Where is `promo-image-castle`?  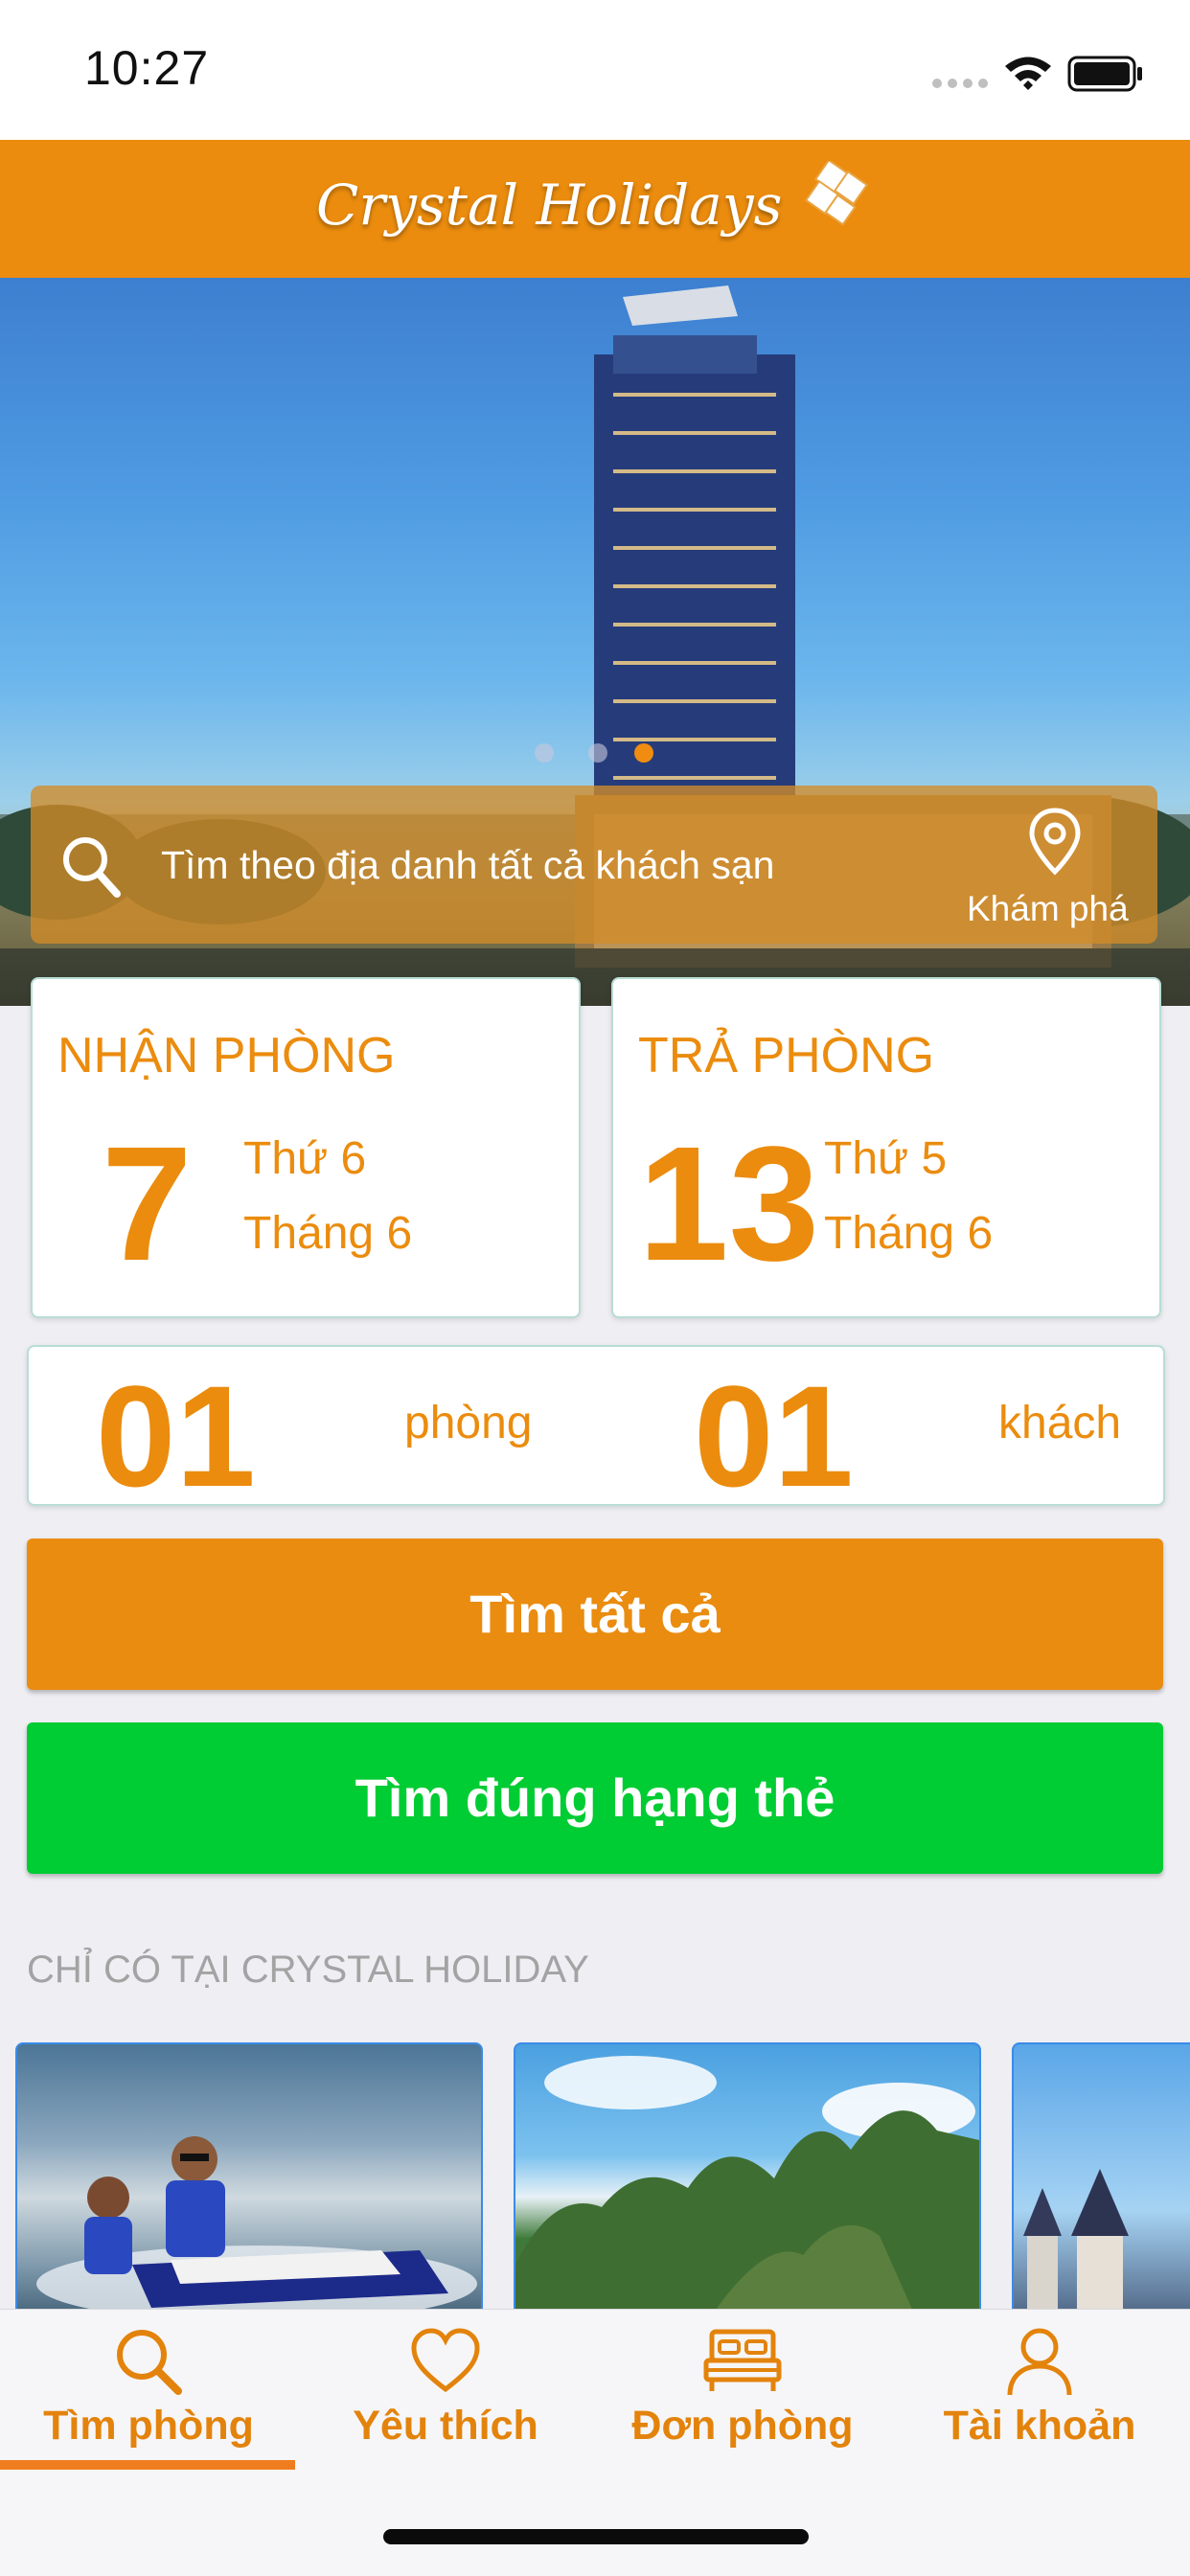
promo-image-castle is located at coordinates (1076, 2245).